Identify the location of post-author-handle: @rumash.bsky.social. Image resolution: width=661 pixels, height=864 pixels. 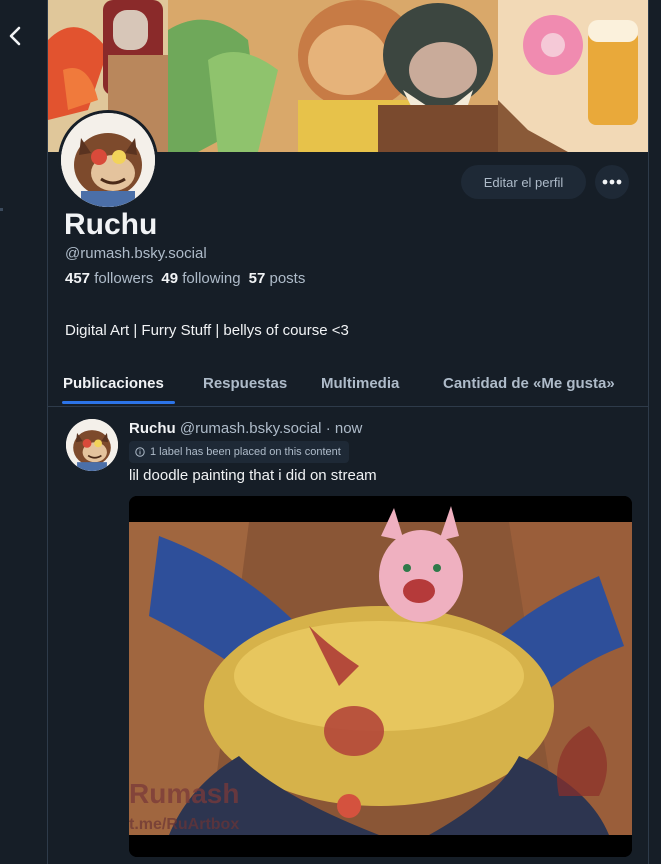
(251, 428).